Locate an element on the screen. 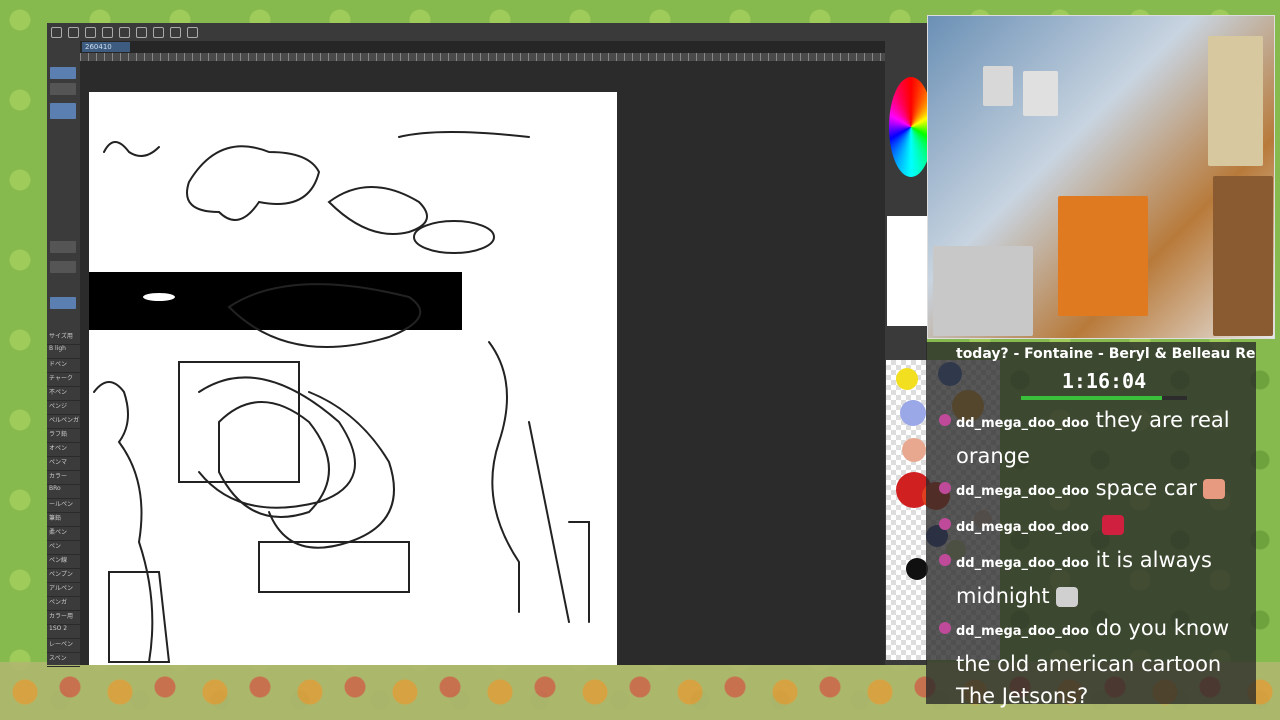 This screenshot has width=1280, height=720. brush-item: B ligh is located at coordinates (63, 352).